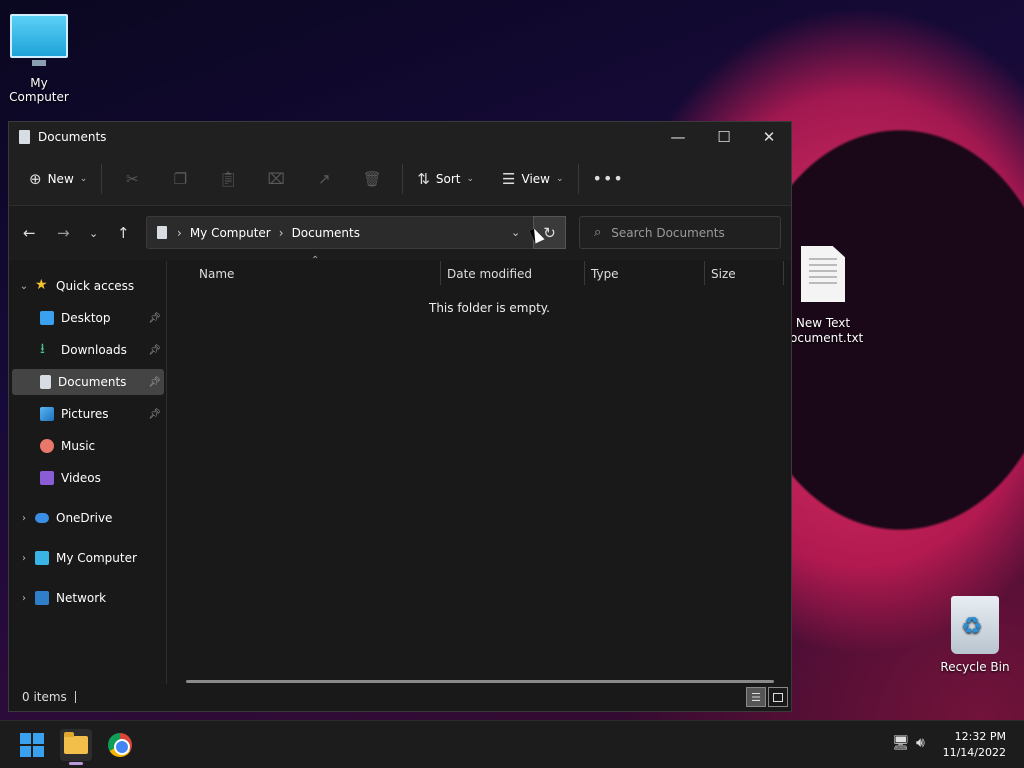 The width and height of the screenshot is (1024, 768). I want to click on new-label: New, so click(60, 178).